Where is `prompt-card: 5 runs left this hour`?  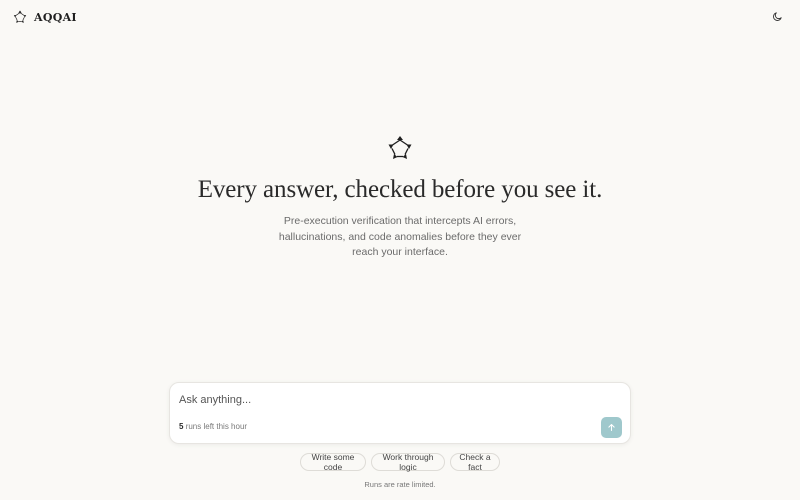 prompt-card: 5 runs left this hour is located at coordinates (400, 413).